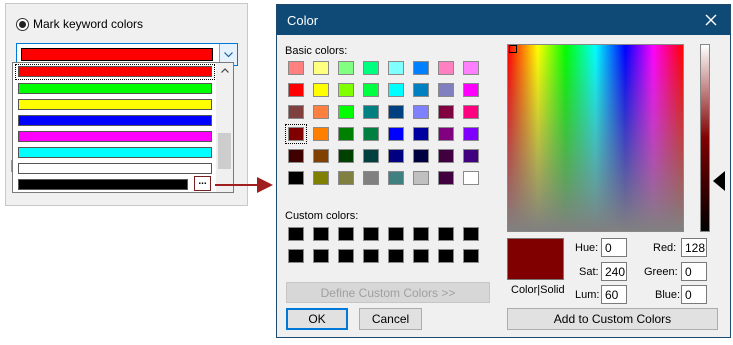 This screenshot has height=345, width=733. I want to click on green-input: 0, so click(694, 271).